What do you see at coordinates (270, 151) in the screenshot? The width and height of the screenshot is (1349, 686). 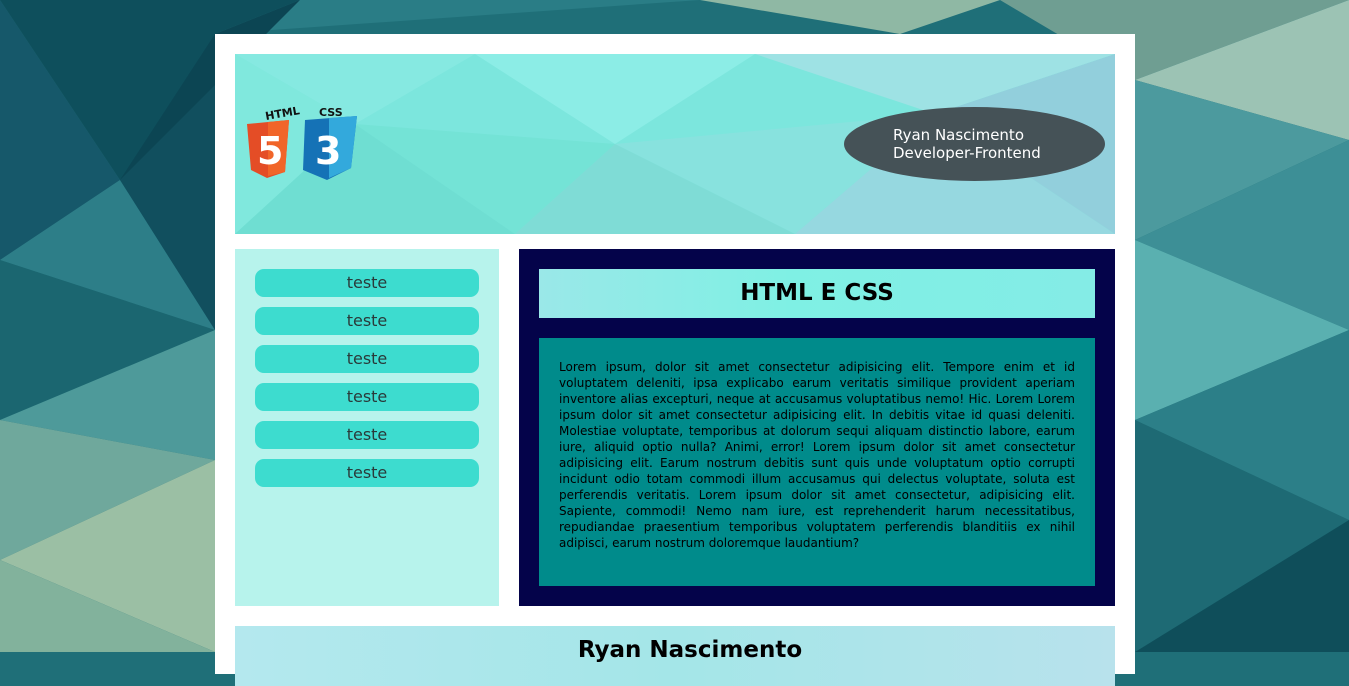 I see `logo-html-digit: 5` at bounding box center [270, 151].